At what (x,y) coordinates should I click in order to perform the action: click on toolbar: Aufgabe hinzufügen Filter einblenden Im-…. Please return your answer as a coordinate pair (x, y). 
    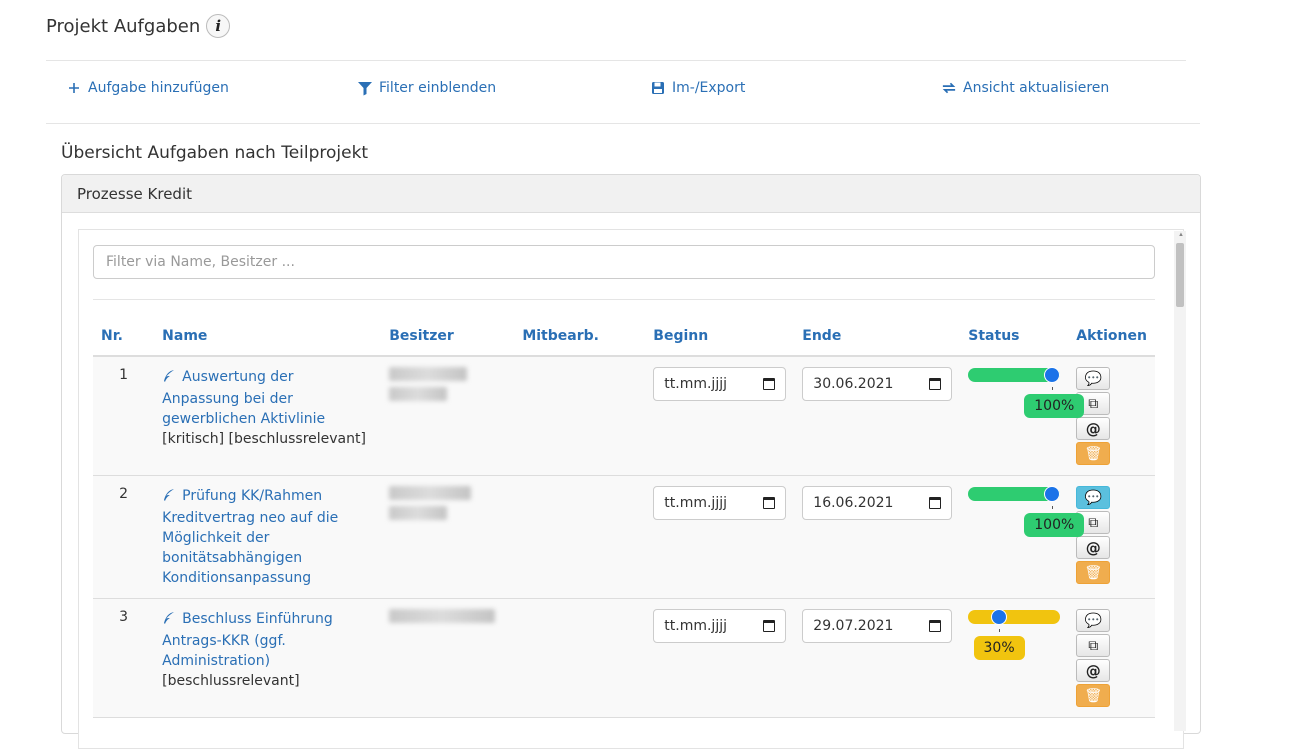
    Looking at the image, I should click on (649, 92).